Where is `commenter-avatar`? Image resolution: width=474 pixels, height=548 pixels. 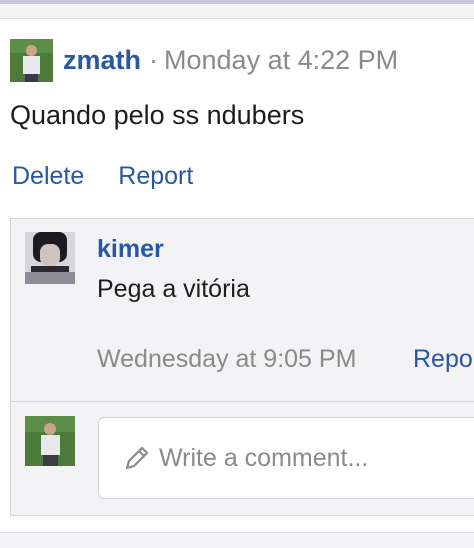 commenter-avatar is located at coordinates (50, 258).